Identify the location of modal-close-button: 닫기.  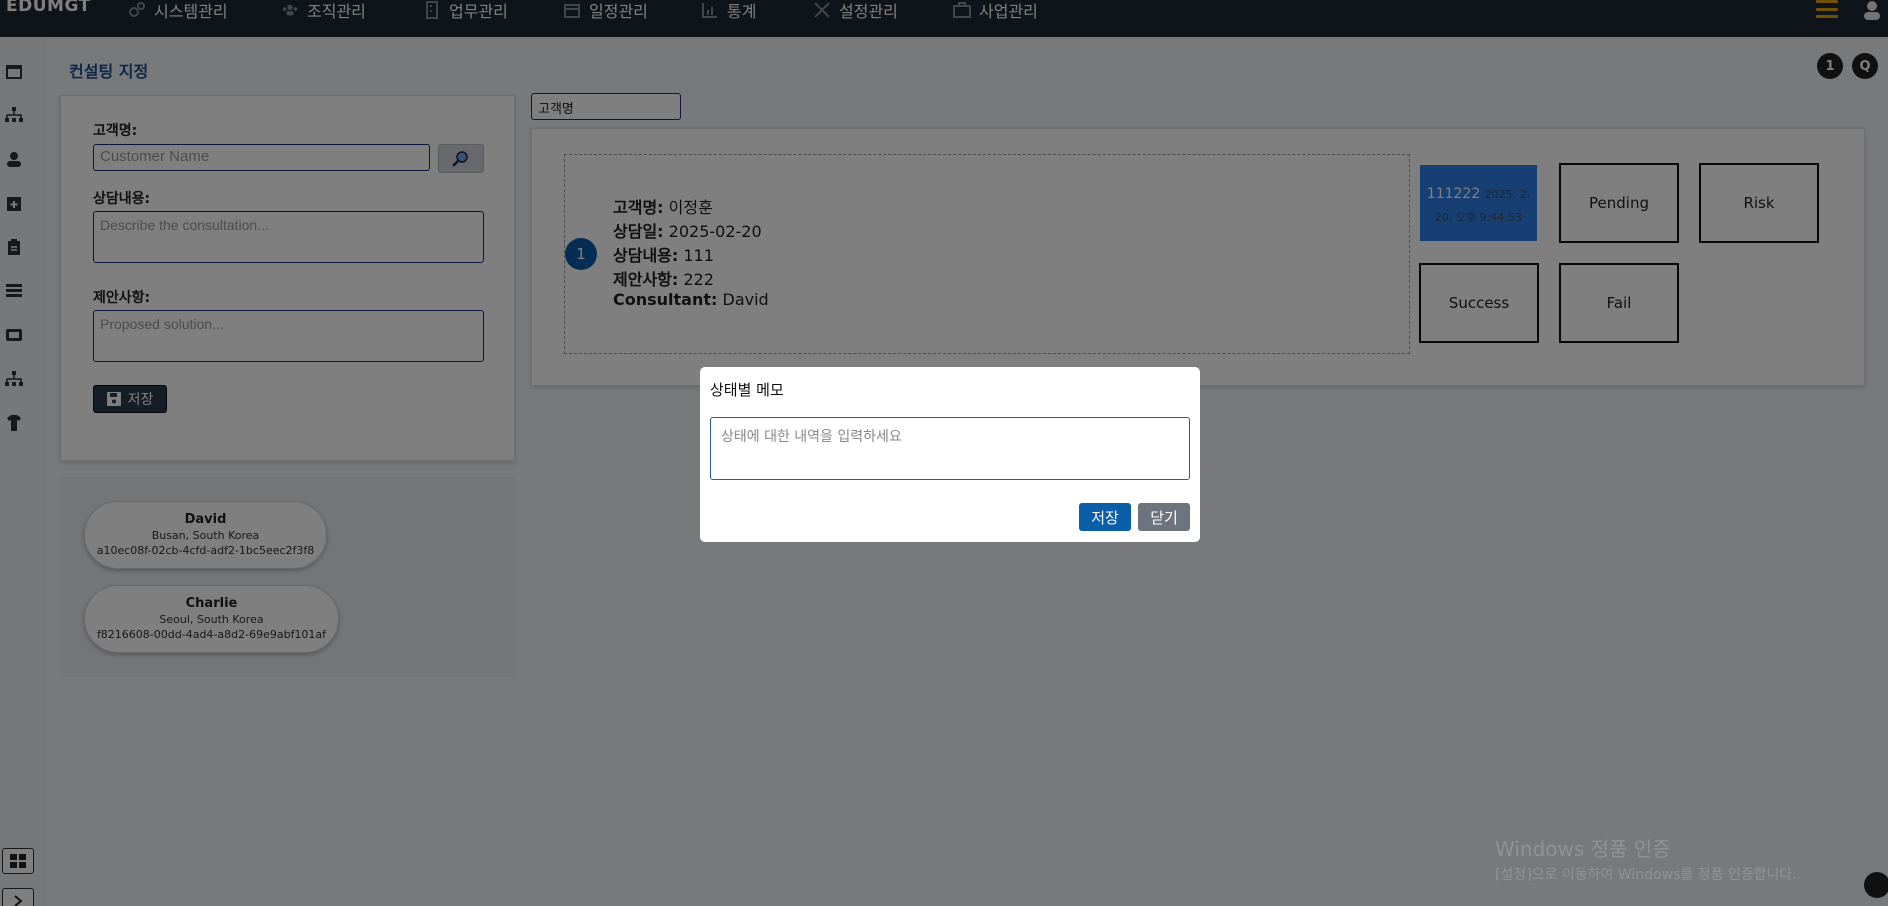
(1164, 517).